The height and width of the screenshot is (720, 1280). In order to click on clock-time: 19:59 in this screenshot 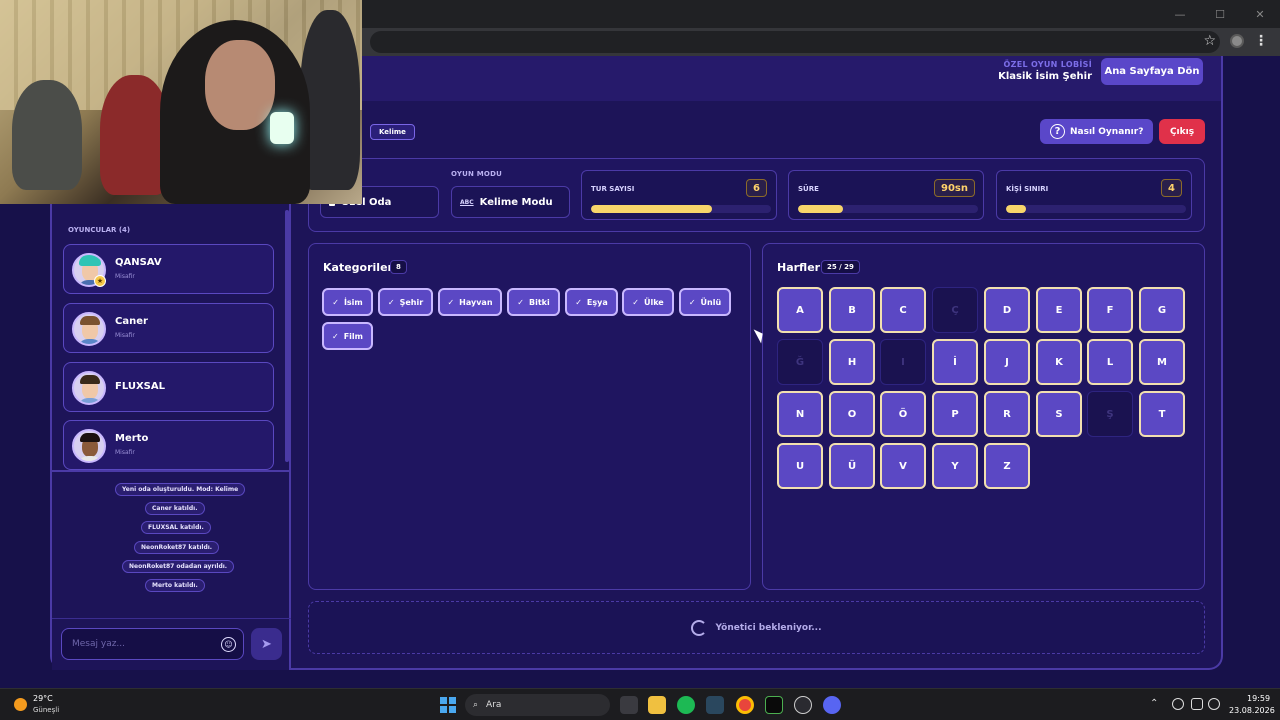, I will do `click(1259, 698)`.